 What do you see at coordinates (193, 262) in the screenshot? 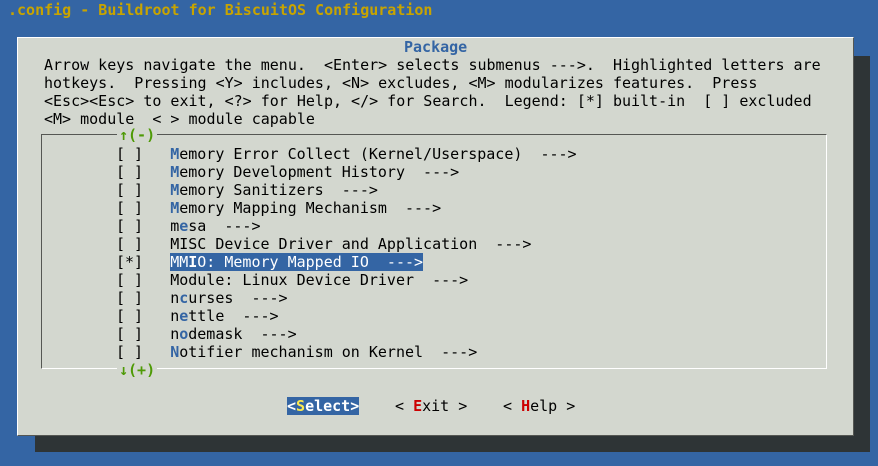
I see `menu-item-hotkey: I` at bounding box center [193, 262].